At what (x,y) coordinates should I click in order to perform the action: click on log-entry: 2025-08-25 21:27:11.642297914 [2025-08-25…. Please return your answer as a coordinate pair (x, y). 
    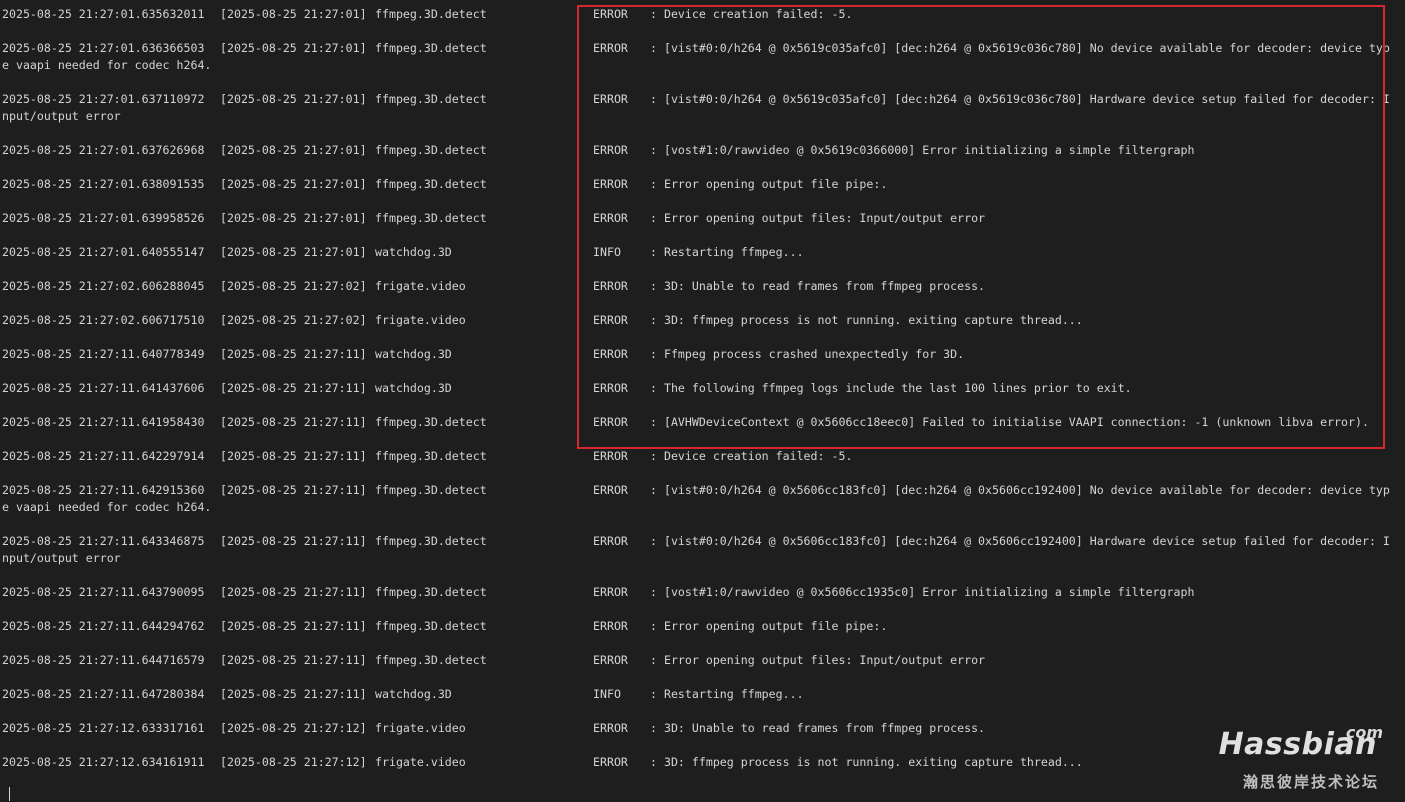
    Looking at the image, I should click on (702, 459).